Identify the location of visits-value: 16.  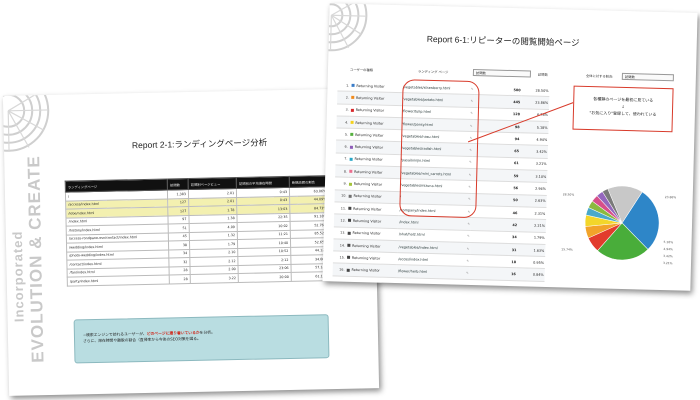
(493, 273).